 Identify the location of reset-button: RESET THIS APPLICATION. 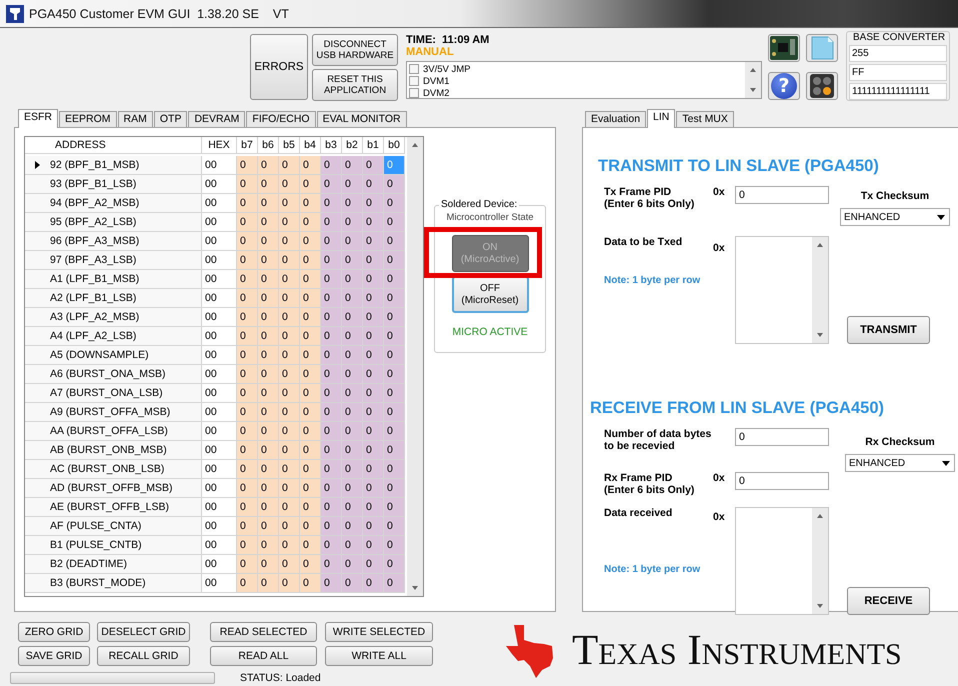
(355, 85).